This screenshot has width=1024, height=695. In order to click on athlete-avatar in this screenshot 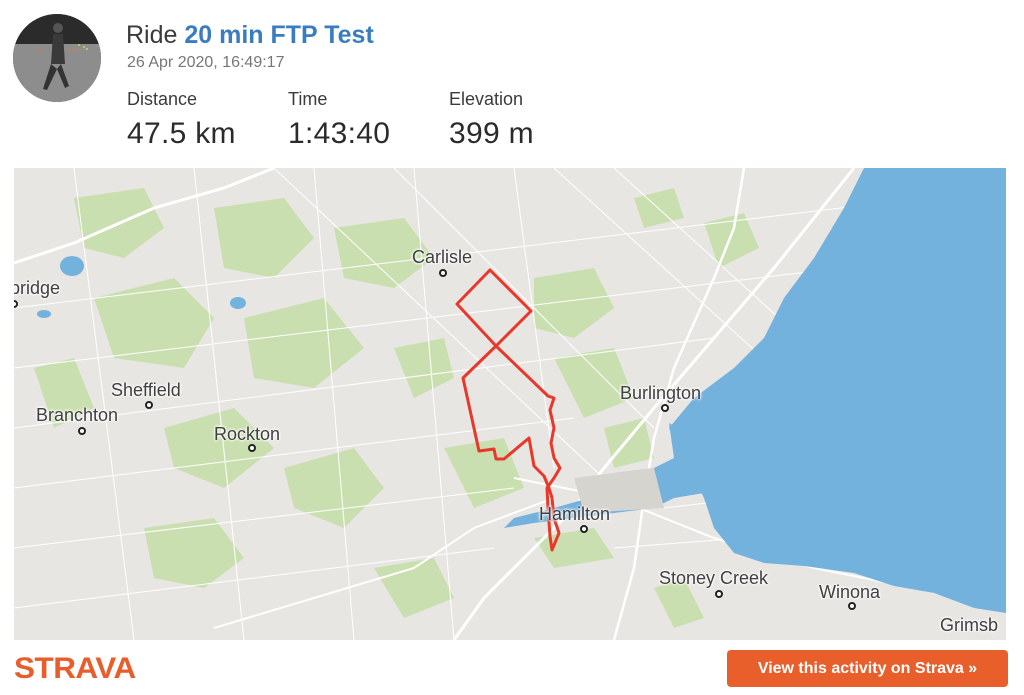, I will do `click(57, 58)`.